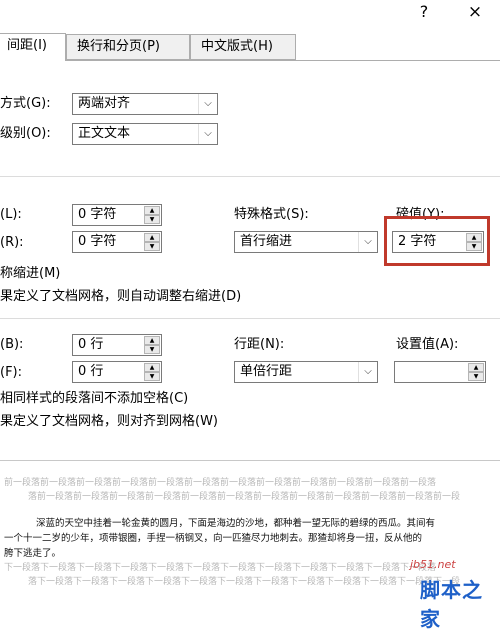 The height and width of the screenshot is (632, 500). Describe the element at coordinates (437, 241) in the screenshot. I see `highlight-box` at that location.